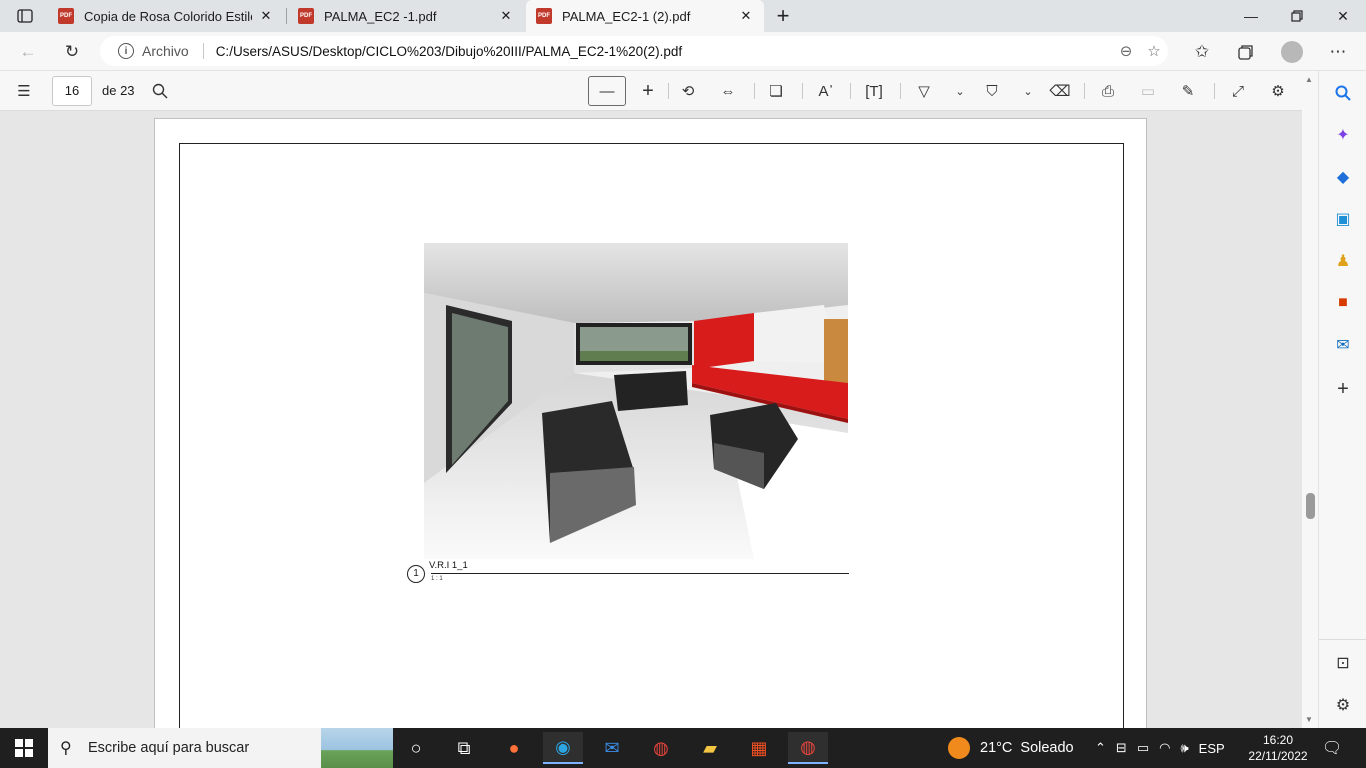 The image size is (1366, 768). I want to click on weather-desc: Soleado, so click(1047, 748).